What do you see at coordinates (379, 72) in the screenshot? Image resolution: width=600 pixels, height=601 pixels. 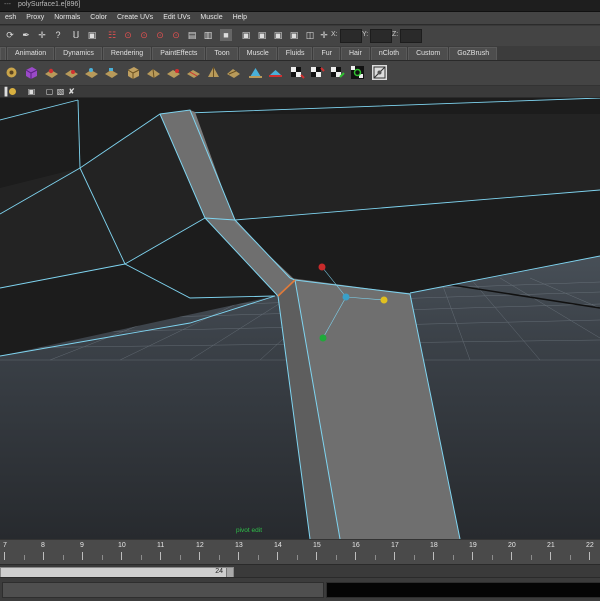 I see `uv-layout-icon` at bounding box center [379, 72].